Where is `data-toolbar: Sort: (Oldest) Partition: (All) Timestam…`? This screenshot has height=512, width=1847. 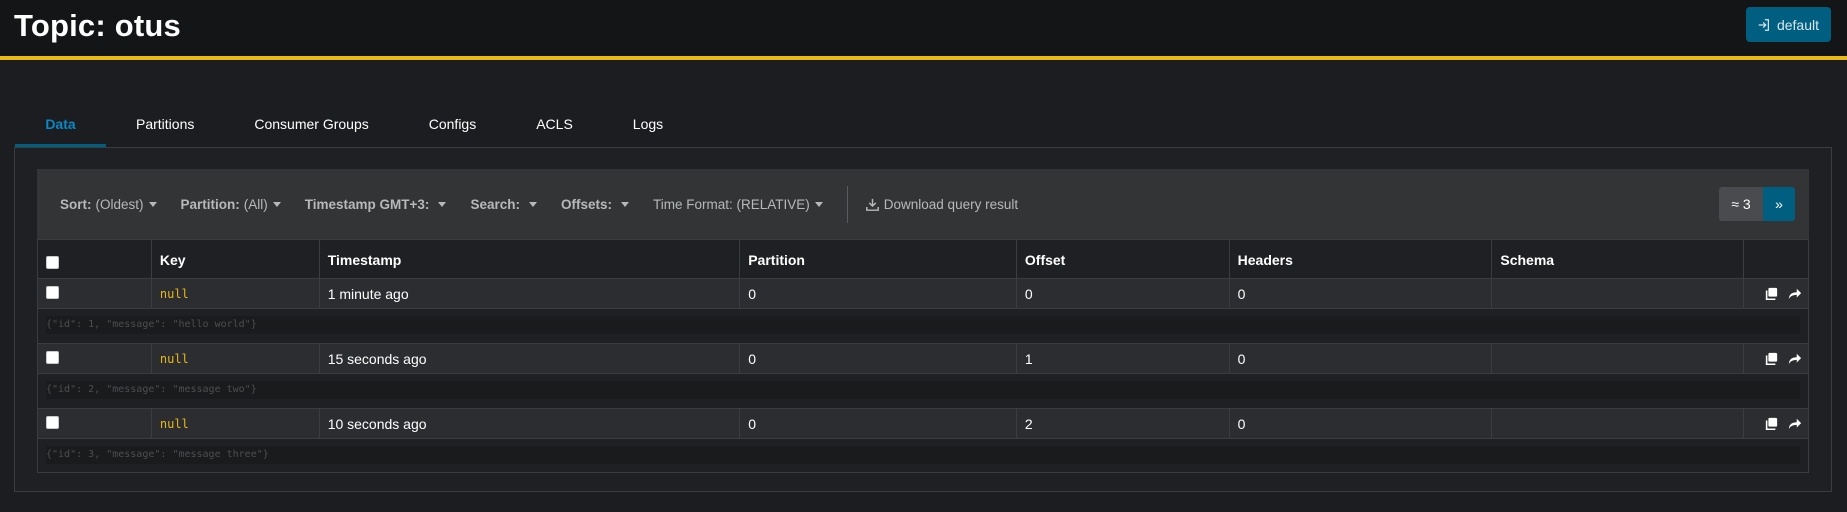
data-toolbar: Sort: (Oldest) Partition: (All) Timestam… is located at coordinates (923, 204).